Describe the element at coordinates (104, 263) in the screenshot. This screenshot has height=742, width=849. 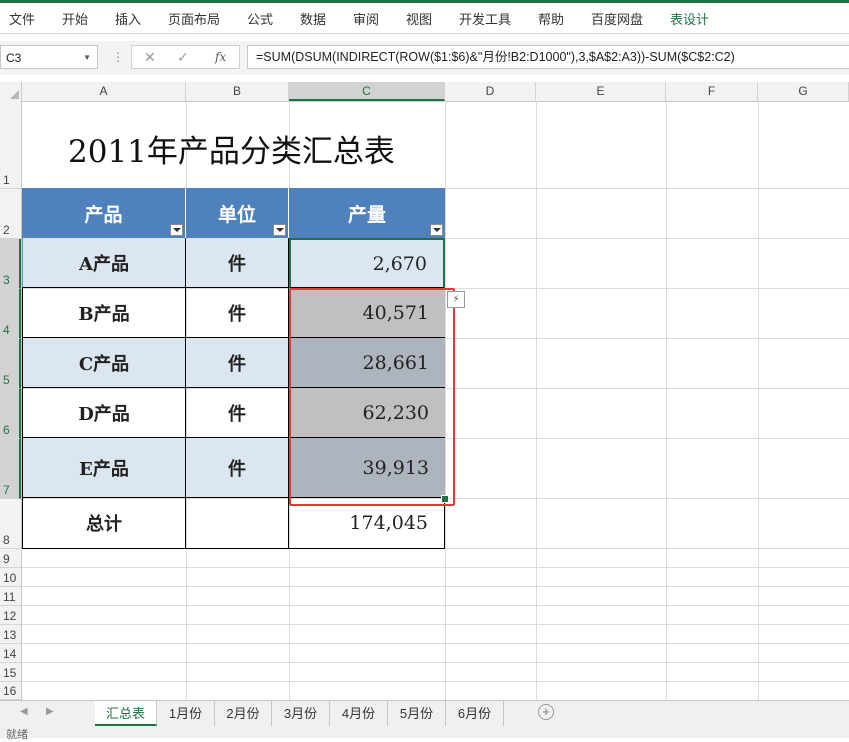
I see `table-cell-product: A产品` at that location.